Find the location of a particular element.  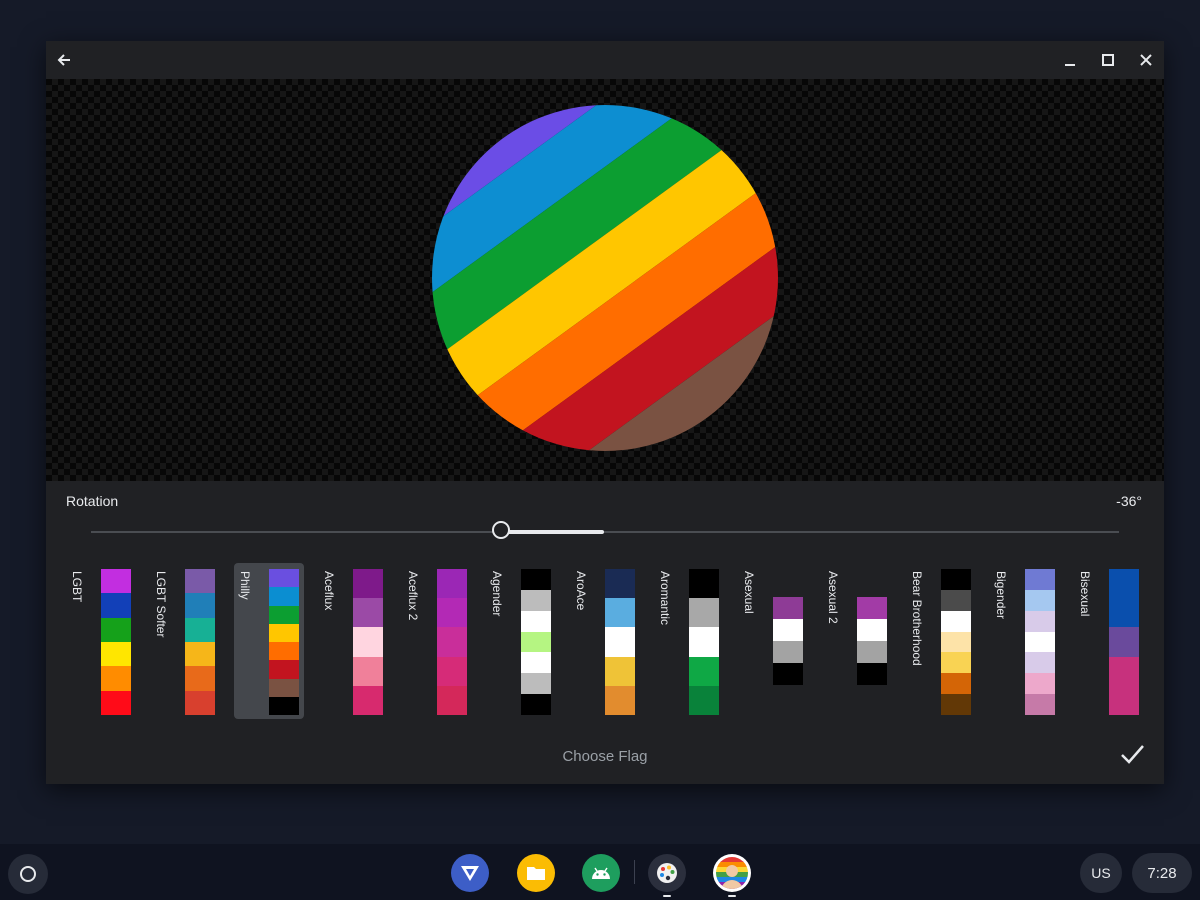

flag-name: Aceflux 2 is located at coordinates (413, 596).